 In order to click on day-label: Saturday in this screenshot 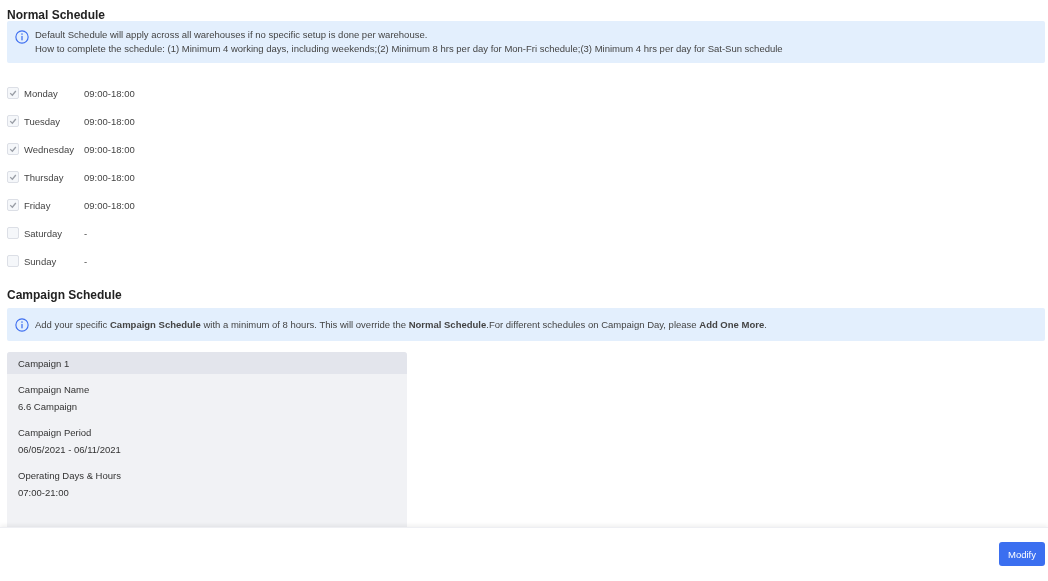, I will do `click(44, 233)`.